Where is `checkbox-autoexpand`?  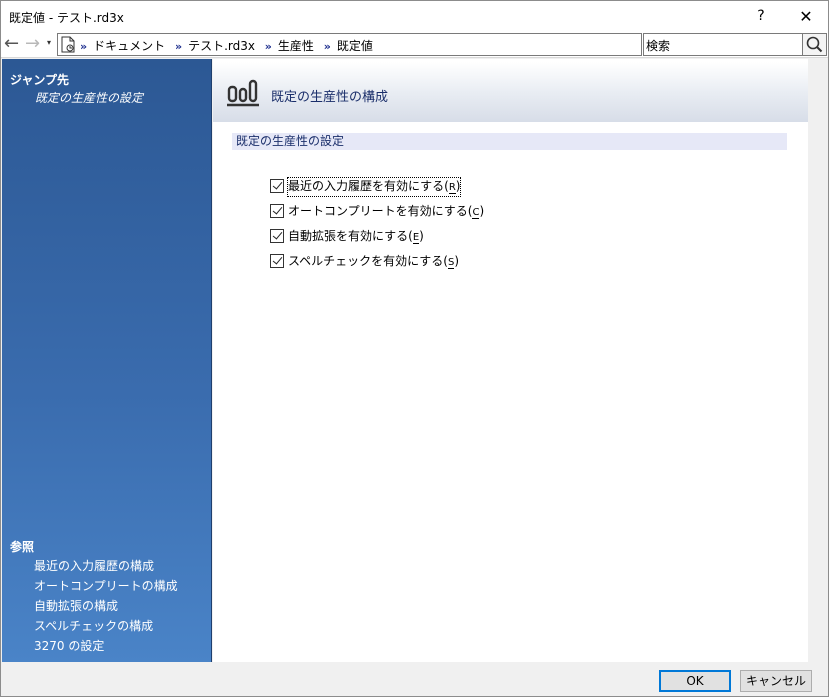
checkbox-autoexpand is located at coordinates (277, 236).